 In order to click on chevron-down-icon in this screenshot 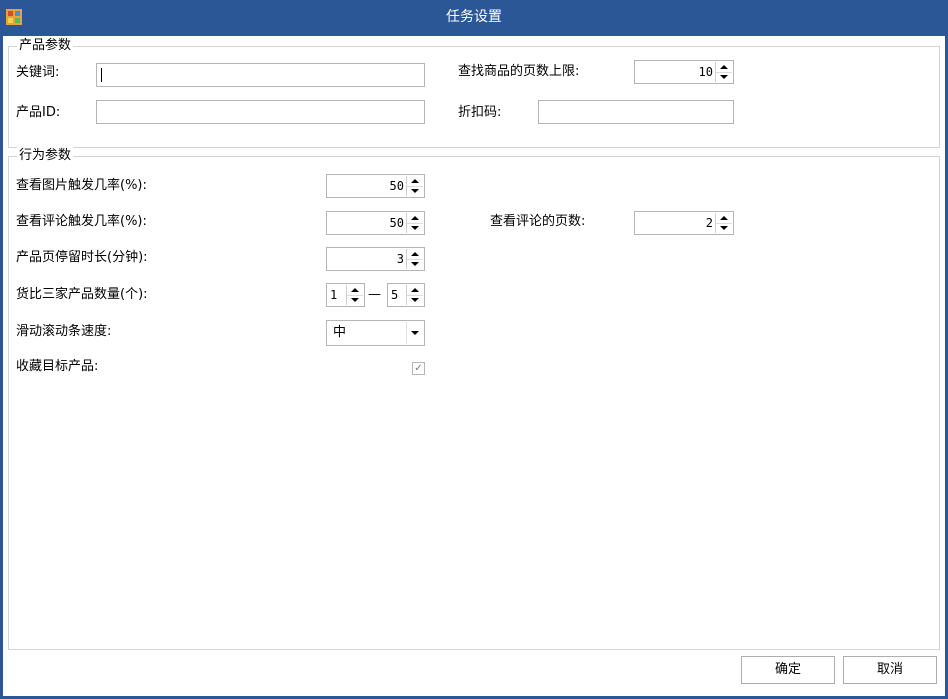, I will do `click(415, 333)`.